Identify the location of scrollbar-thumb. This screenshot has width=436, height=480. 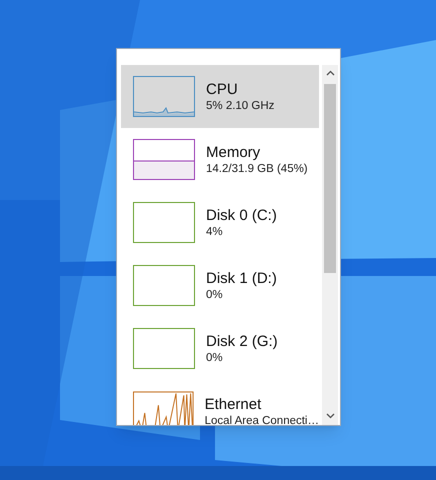
(330, 178).